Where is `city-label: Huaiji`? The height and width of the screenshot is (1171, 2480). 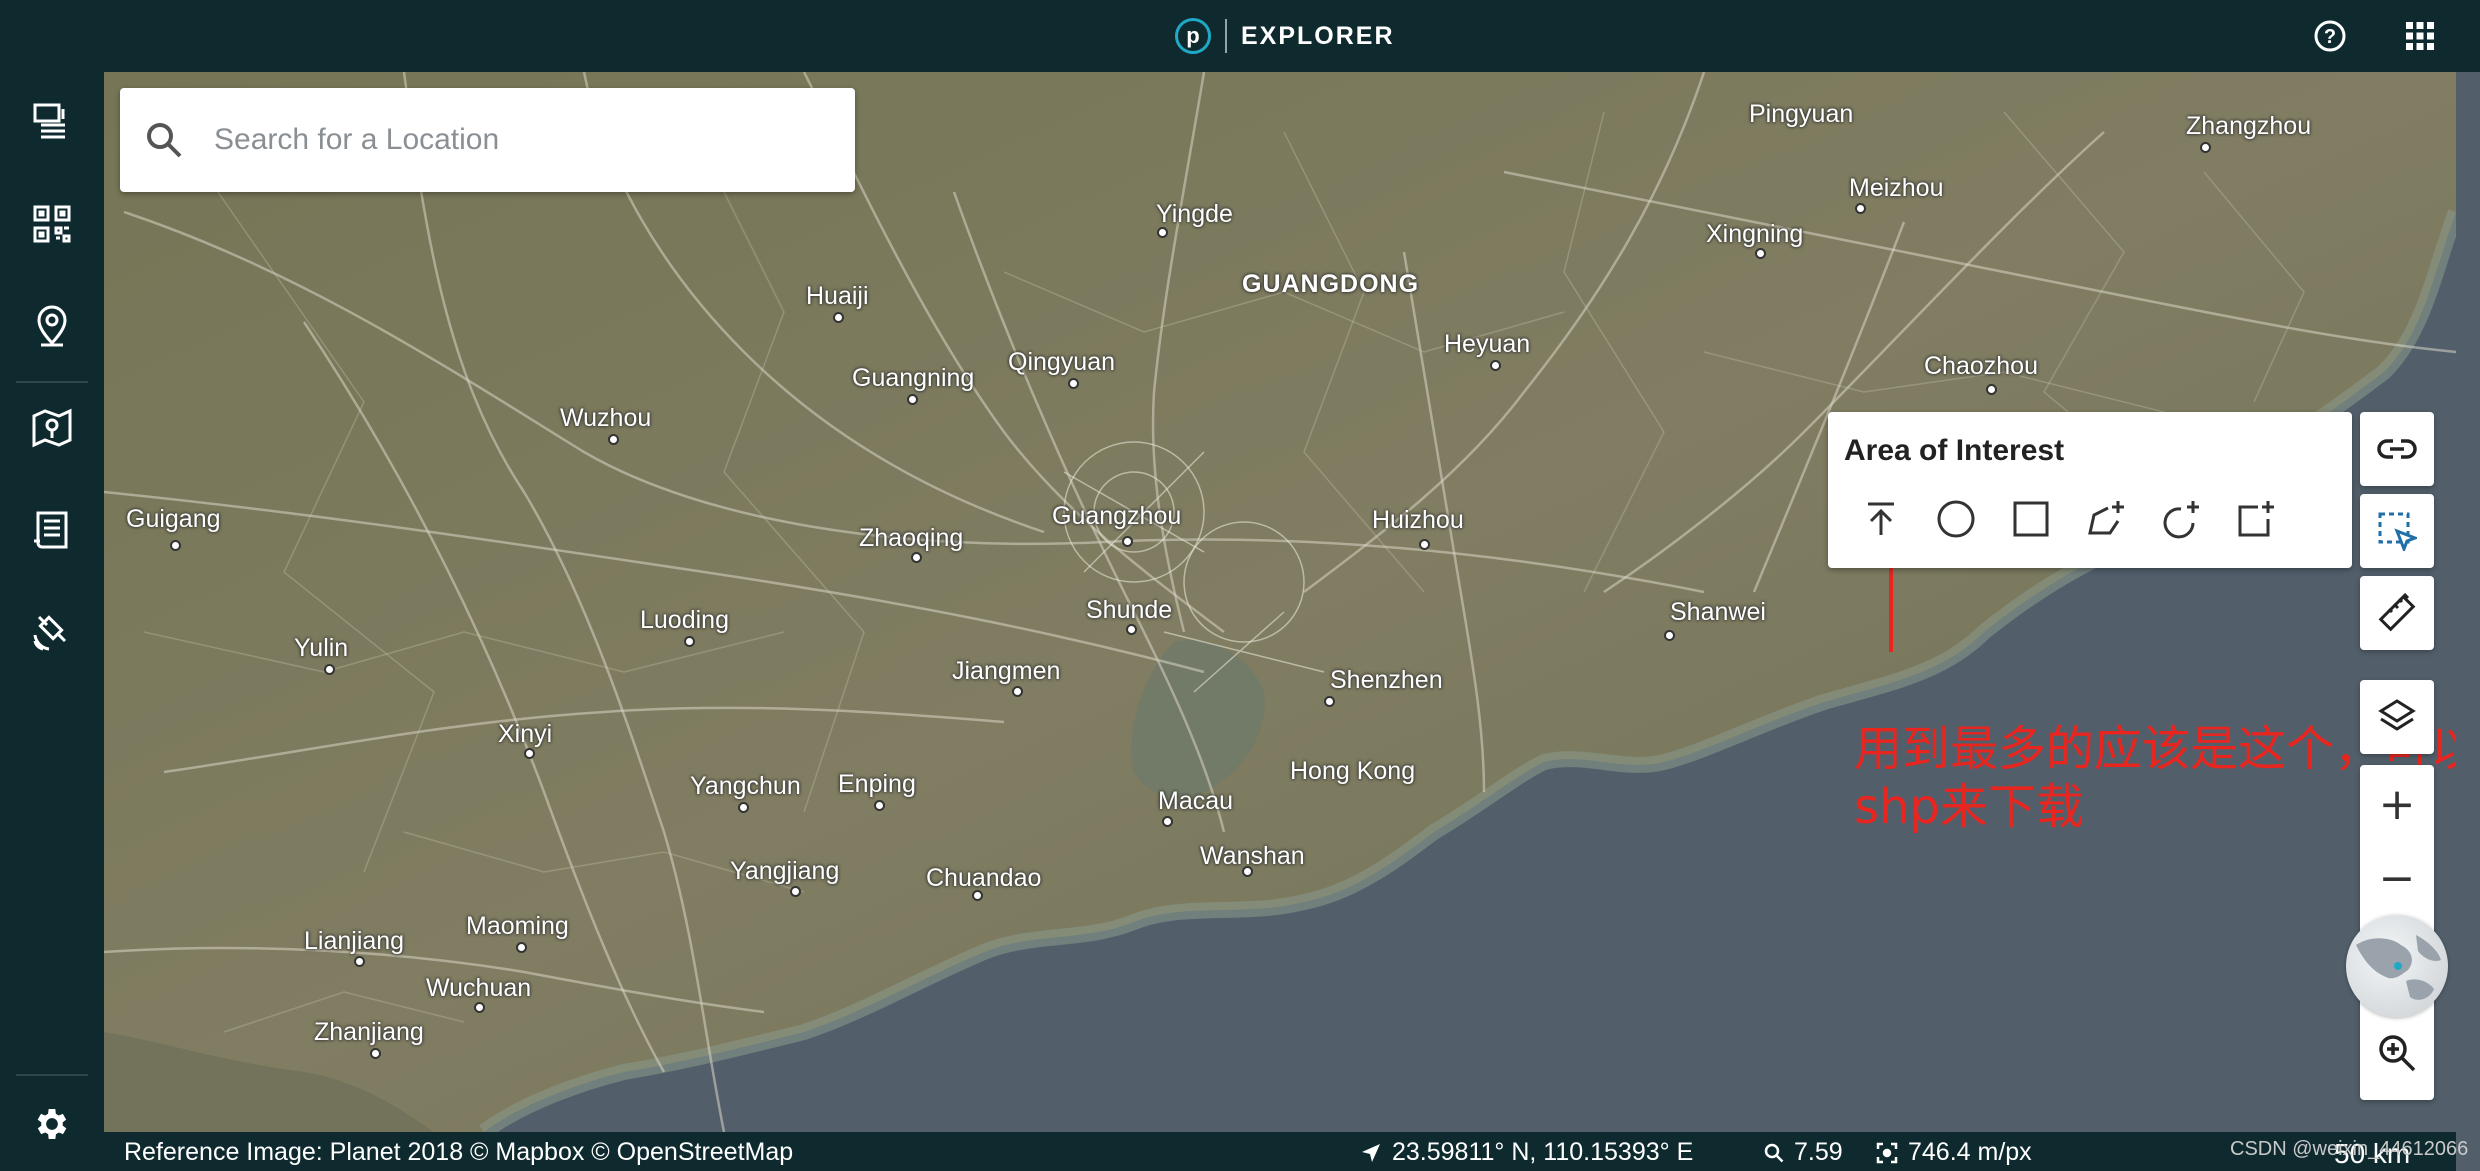 city-label: Huaiji is located at coordinates (837, 296).